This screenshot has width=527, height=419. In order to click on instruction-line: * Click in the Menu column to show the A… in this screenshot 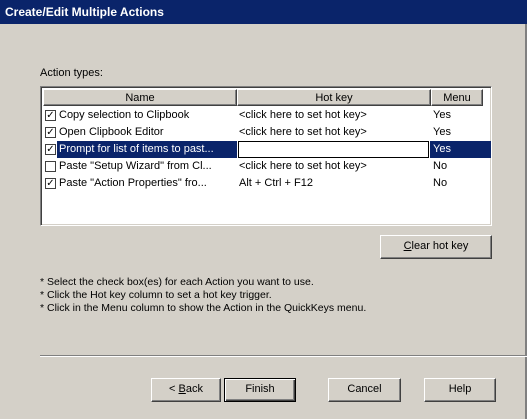, I will do `click(203, 308)`.